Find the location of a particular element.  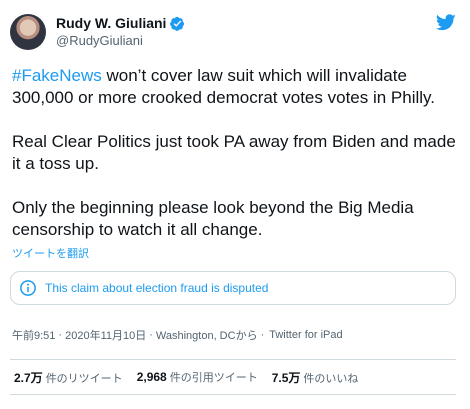

likes-stat: 7.5万 件のいいね is located at coordinates (315, 377).